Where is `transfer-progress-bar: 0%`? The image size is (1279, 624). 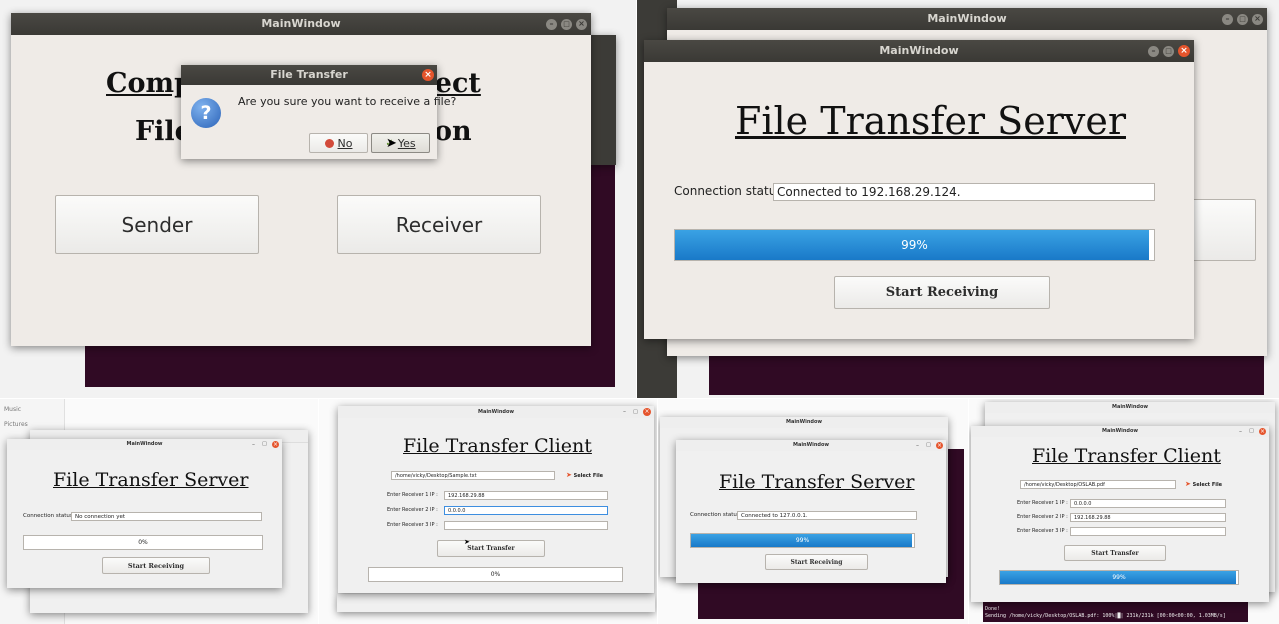
transfer-progress-bar: 0% is located at coordinates (495, 574).